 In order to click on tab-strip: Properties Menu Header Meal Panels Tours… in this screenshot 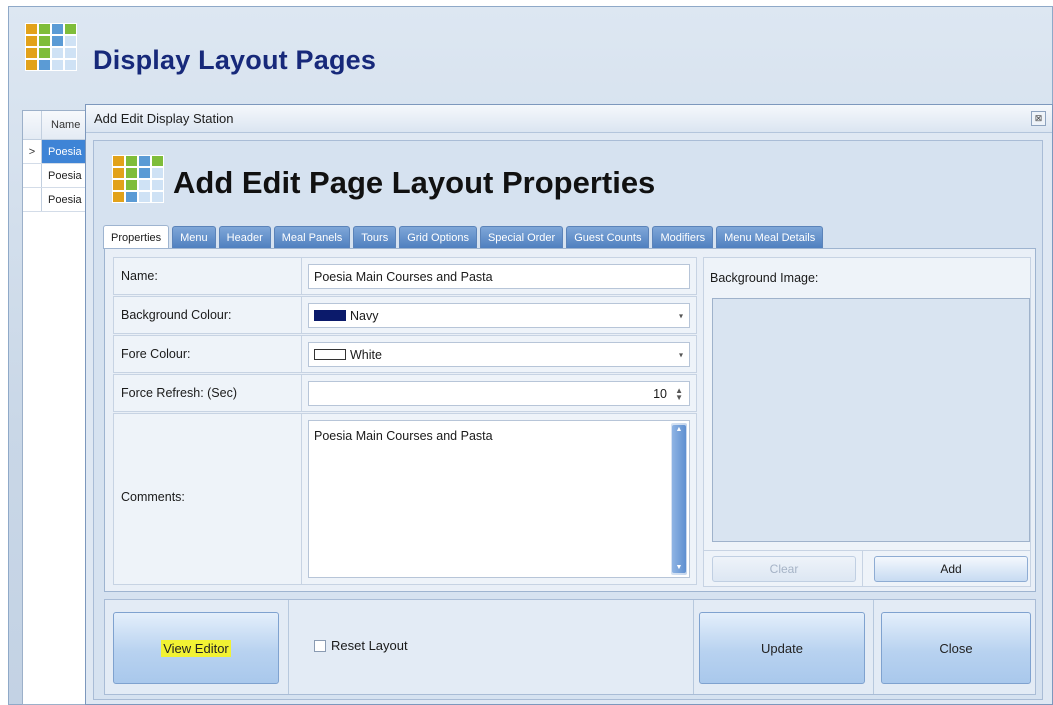, I will do `click(464, 237)`.